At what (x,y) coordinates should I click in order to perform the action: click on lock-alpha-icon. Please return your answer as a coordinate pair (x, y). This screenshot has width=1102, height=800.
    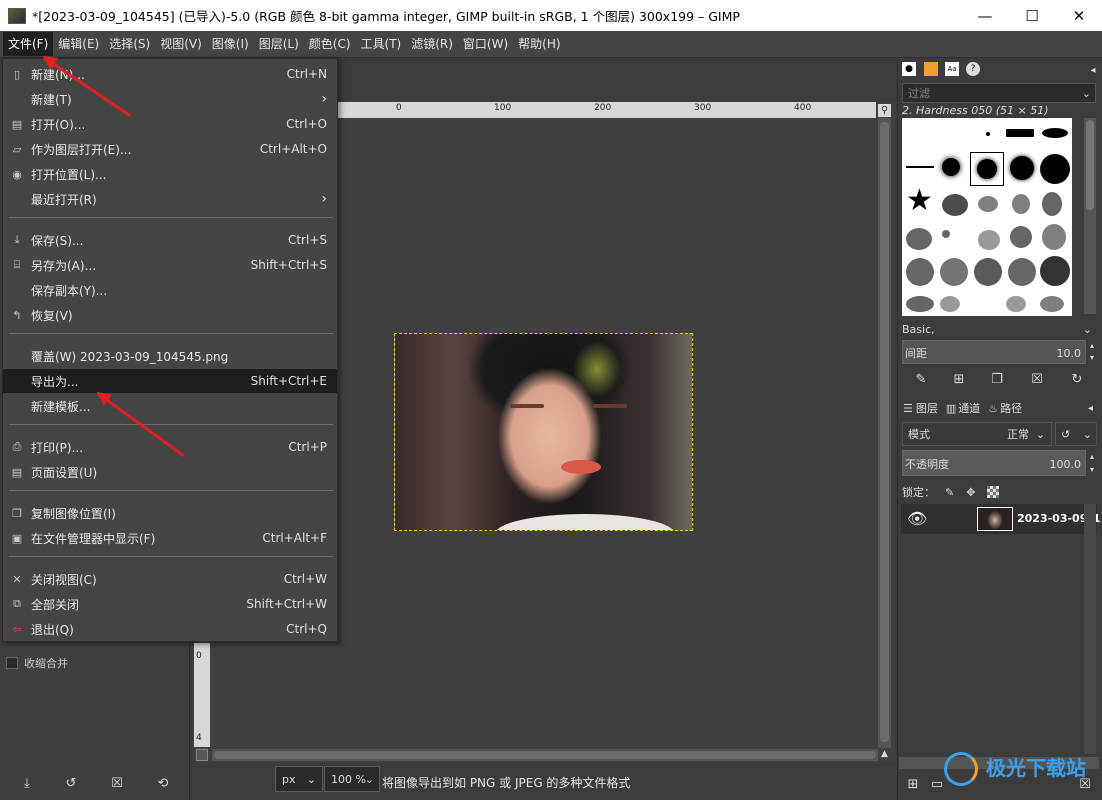
    Looking at the image, I should click on (993, 492).